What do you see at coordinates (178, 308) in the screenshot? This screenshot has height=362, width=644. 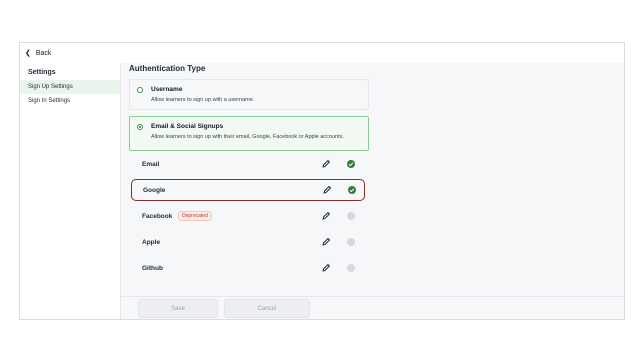 I see `save-button: Save` at bounding box center [178, 308].